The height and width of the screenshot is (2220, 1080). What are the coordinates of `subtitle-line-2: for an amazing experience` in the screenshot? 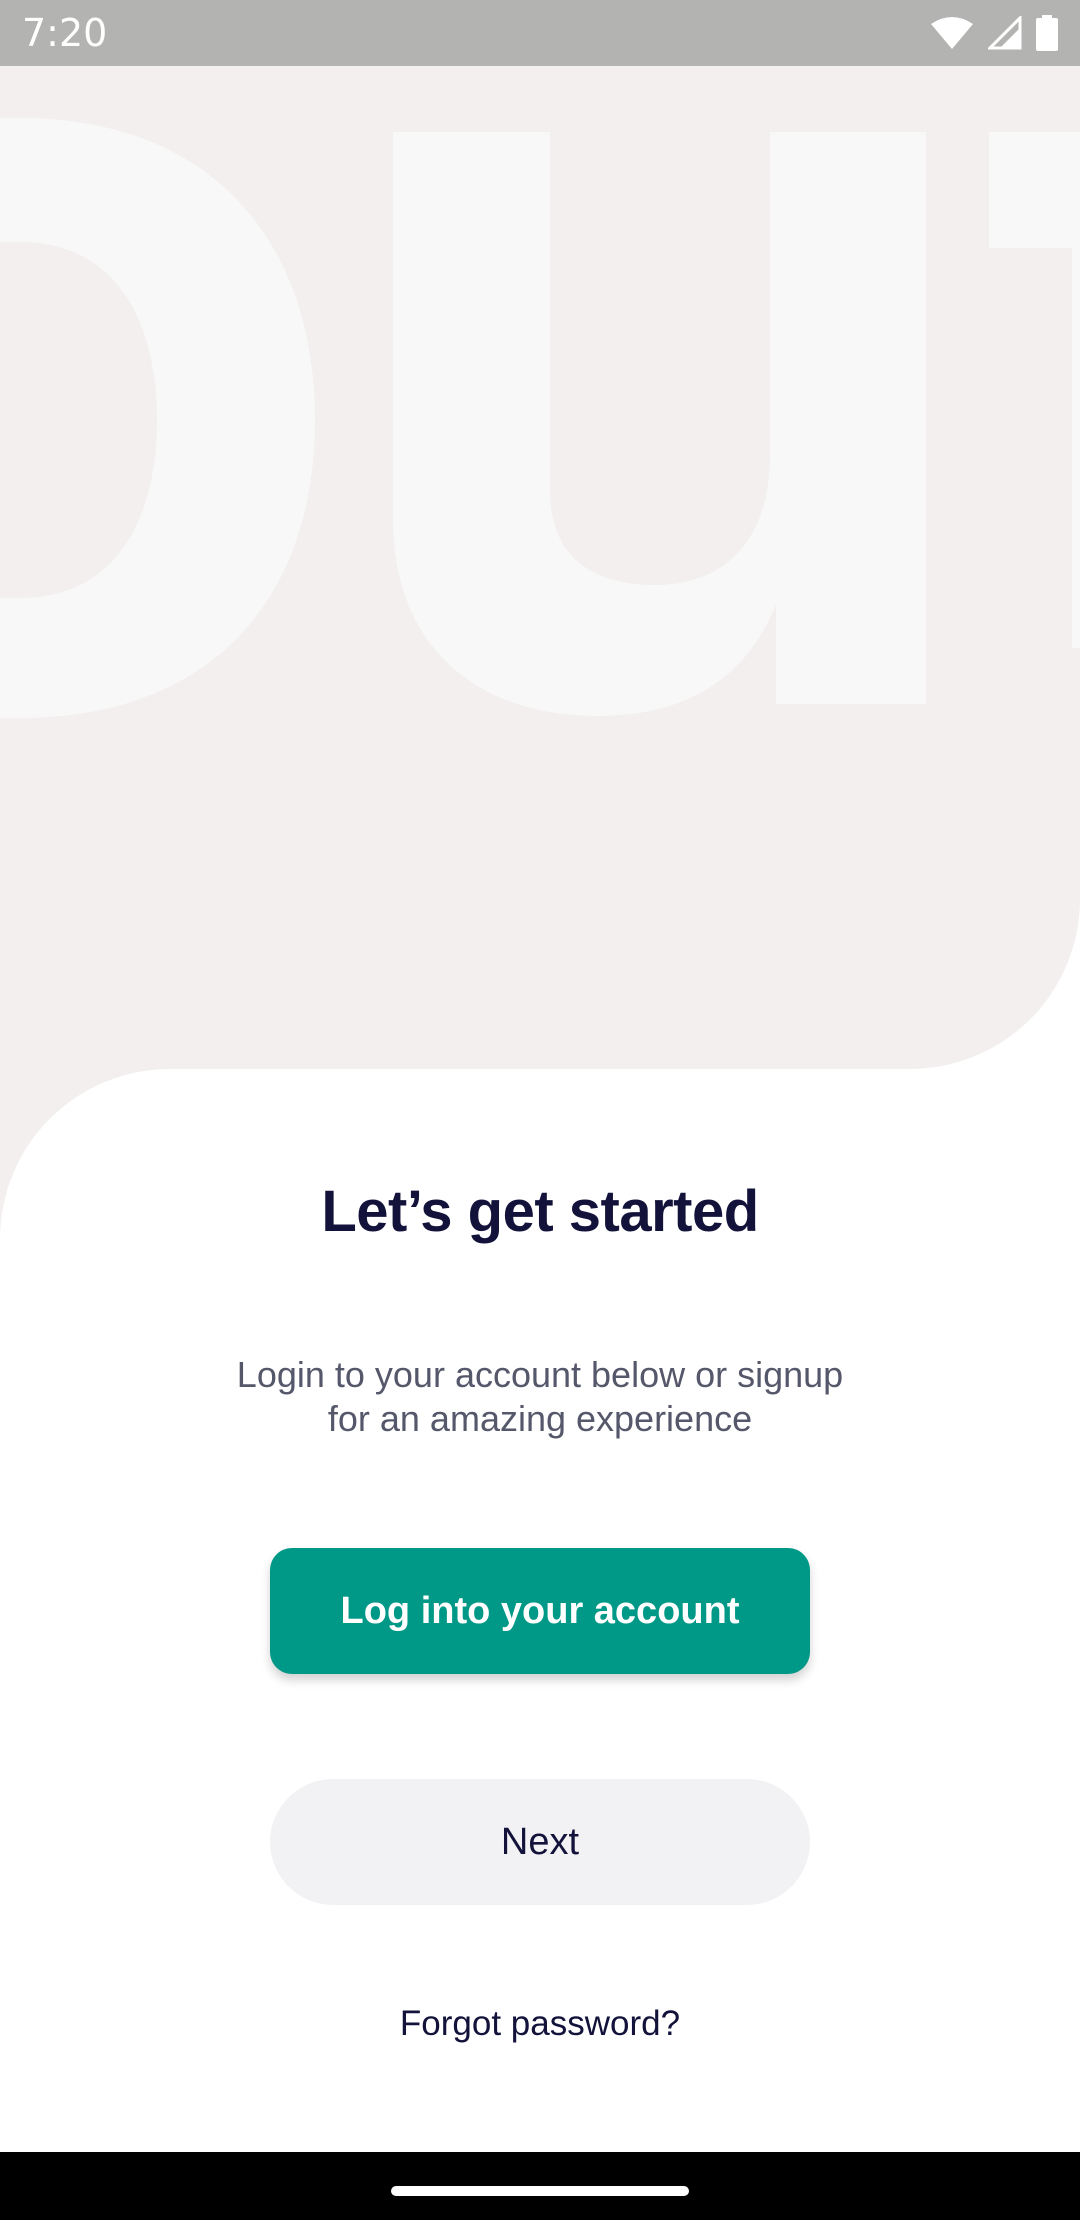 It's located at (540, 1418).